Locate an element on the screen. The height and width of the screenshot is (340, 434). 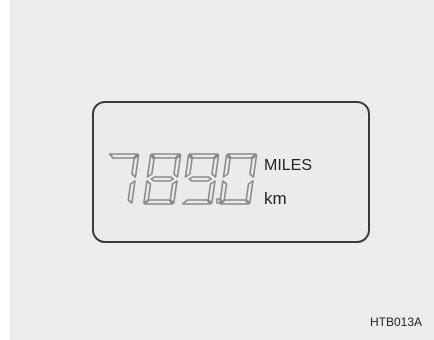
unit-km-label: km is located at coordinates (275, 198).